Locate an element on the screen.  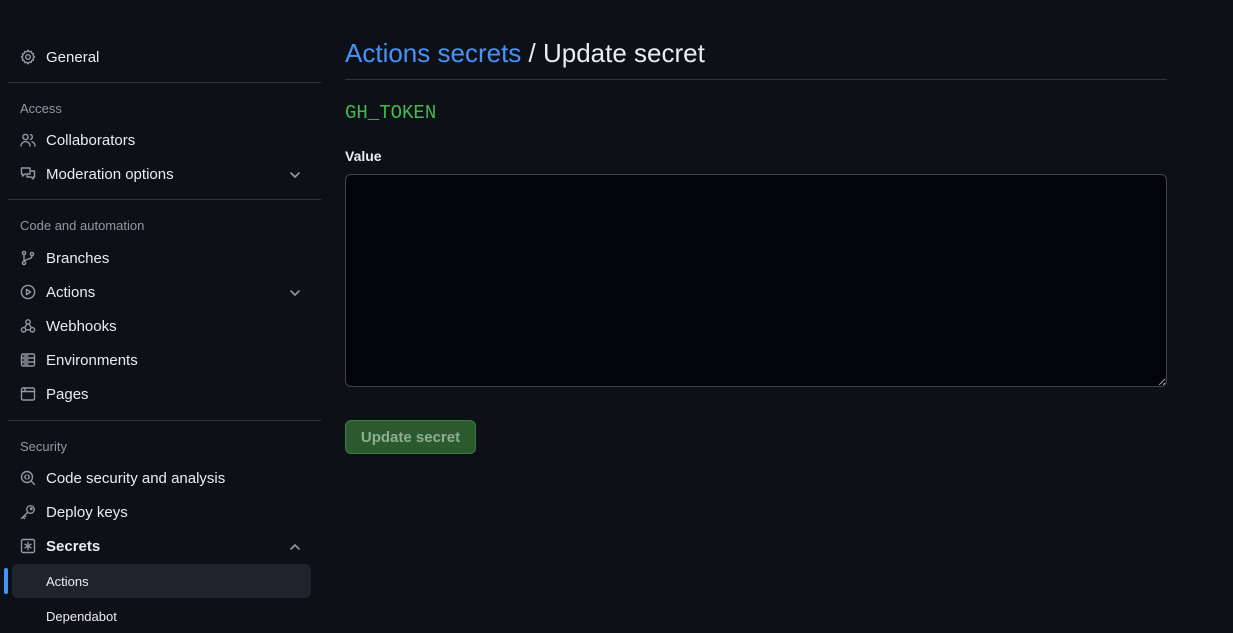
sidebar-subitem-label: Actions is located at coordinates (67, 581).